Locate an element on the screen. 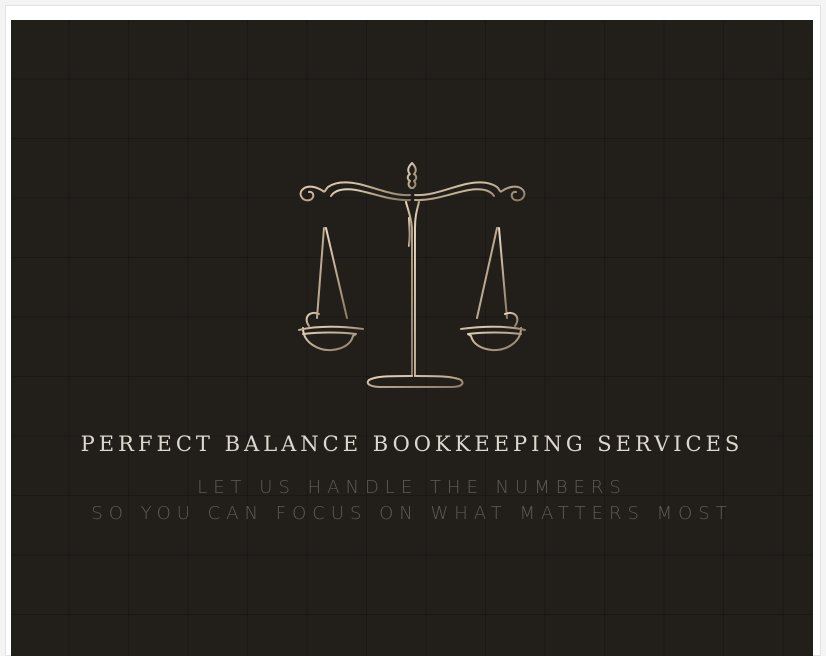 The image size is (826, 656). tagline-line-2: SO YOU CAN FOCUS ON WHAT MATTERS MOST is located at coordinates (412, 513).